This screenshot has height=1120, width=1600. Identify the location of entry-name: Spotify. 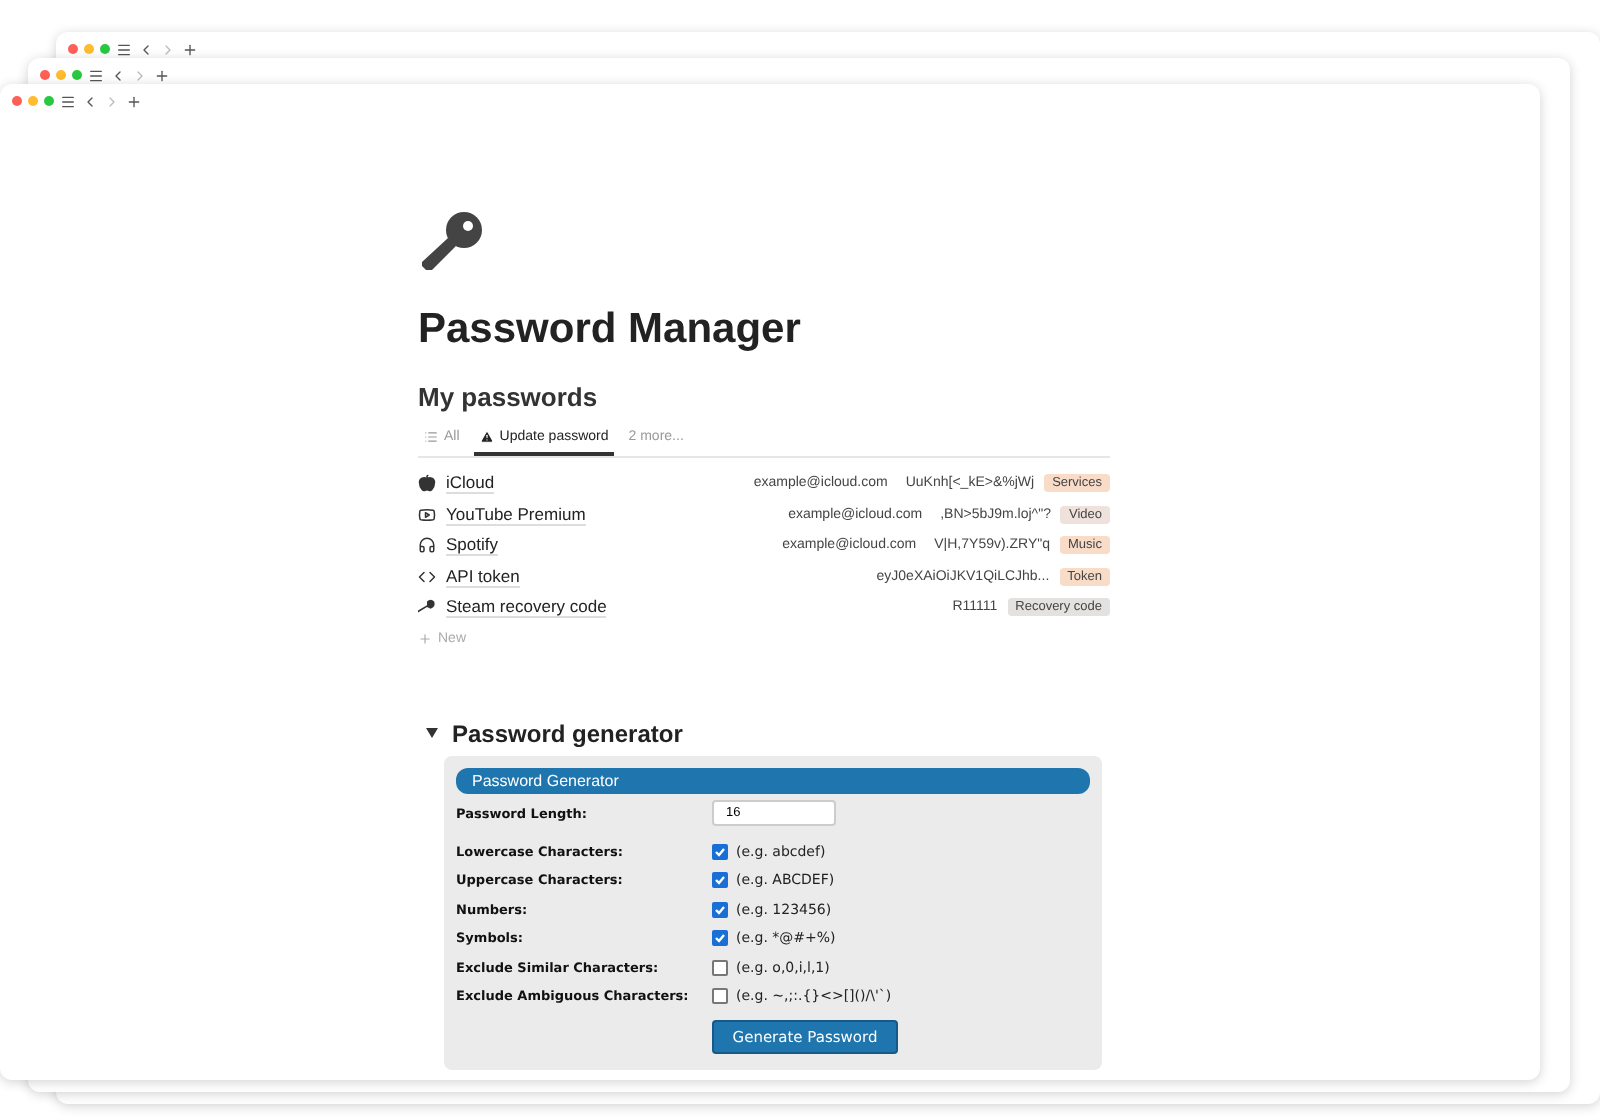
(472, 545).